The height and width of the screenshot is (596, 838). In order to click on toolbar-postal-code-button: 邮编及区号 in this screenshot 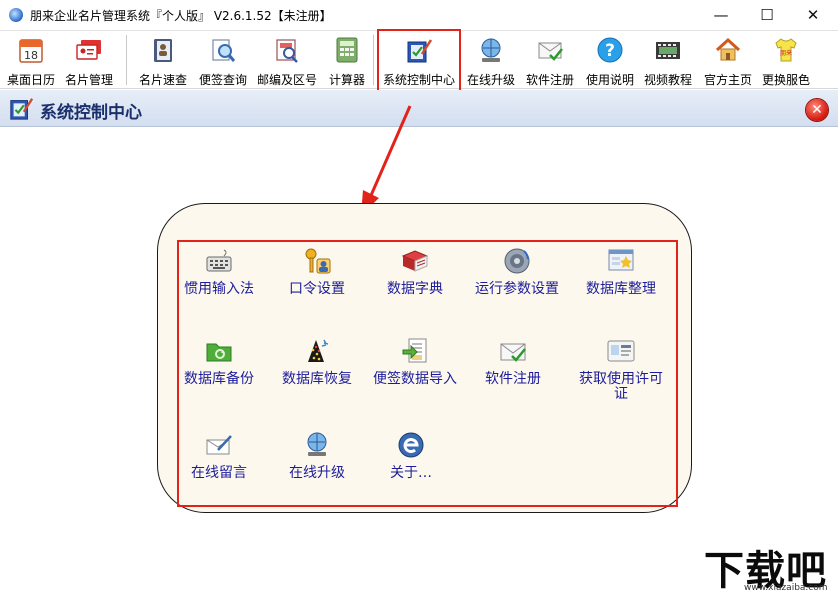, I will do `click(287, 60)`.